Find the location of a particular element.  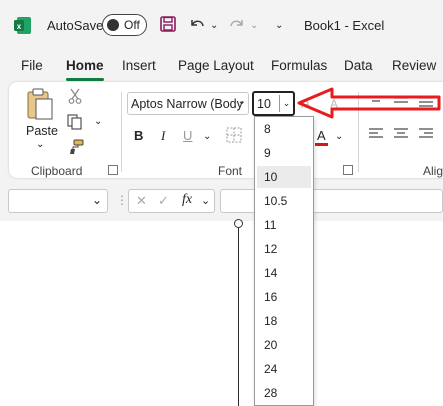

fx-dropdown-icon: ⌄ is located at coordinates (205, 200).